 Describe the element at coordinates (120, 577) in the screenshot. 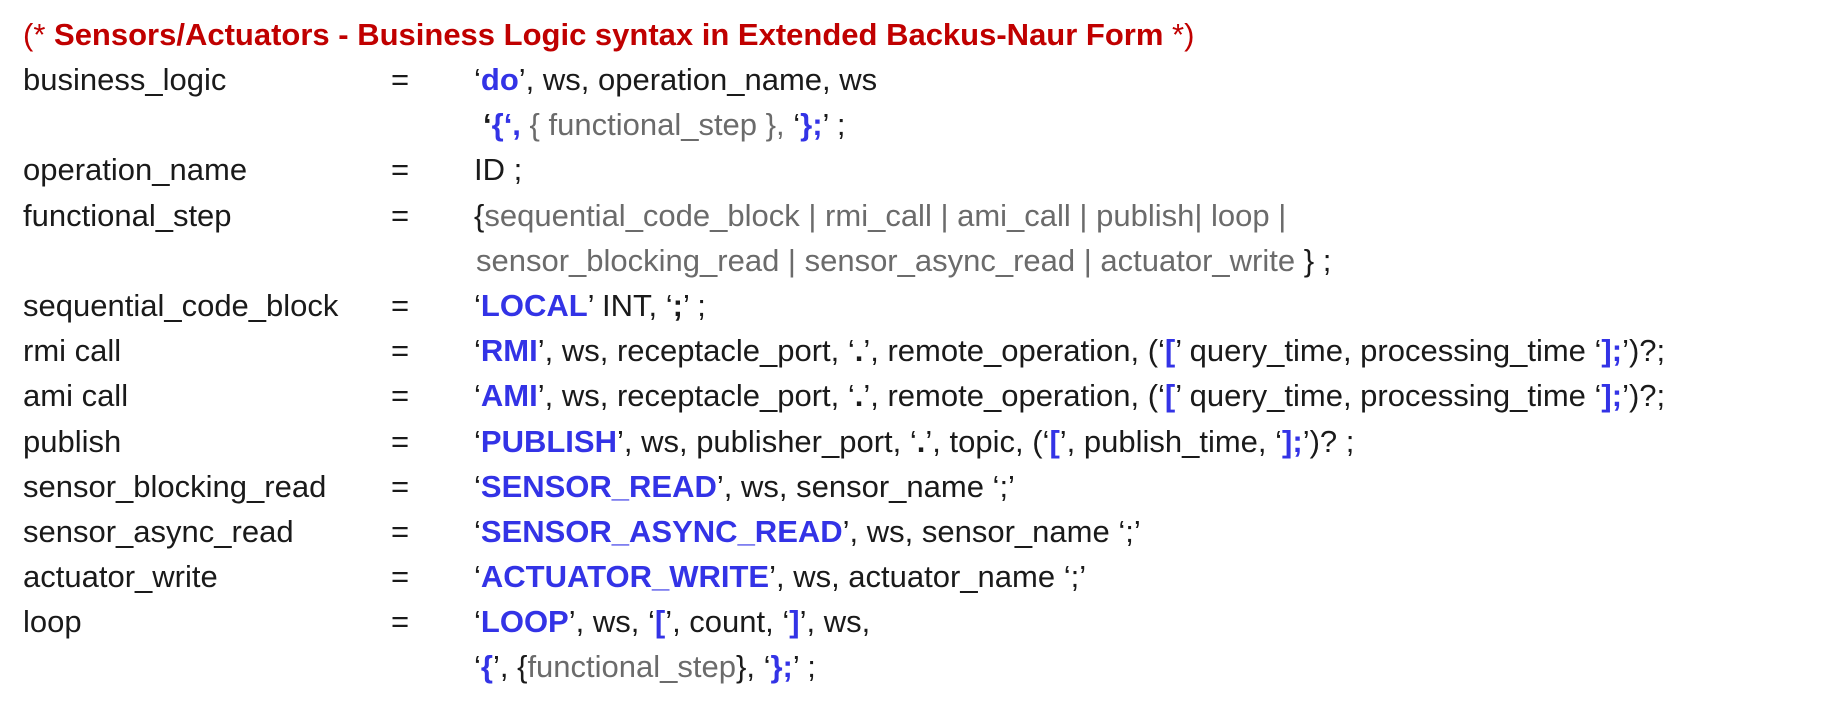

I see `rule-name: actuator_write` at that location.